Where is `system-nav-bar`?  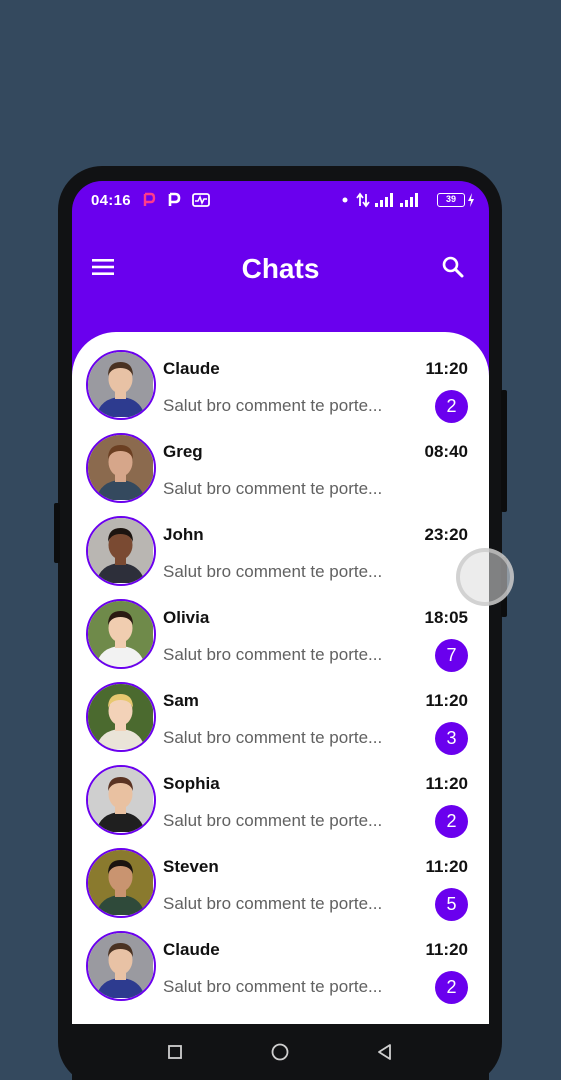
system-nav-bar is located at coordinates (280, 1052).